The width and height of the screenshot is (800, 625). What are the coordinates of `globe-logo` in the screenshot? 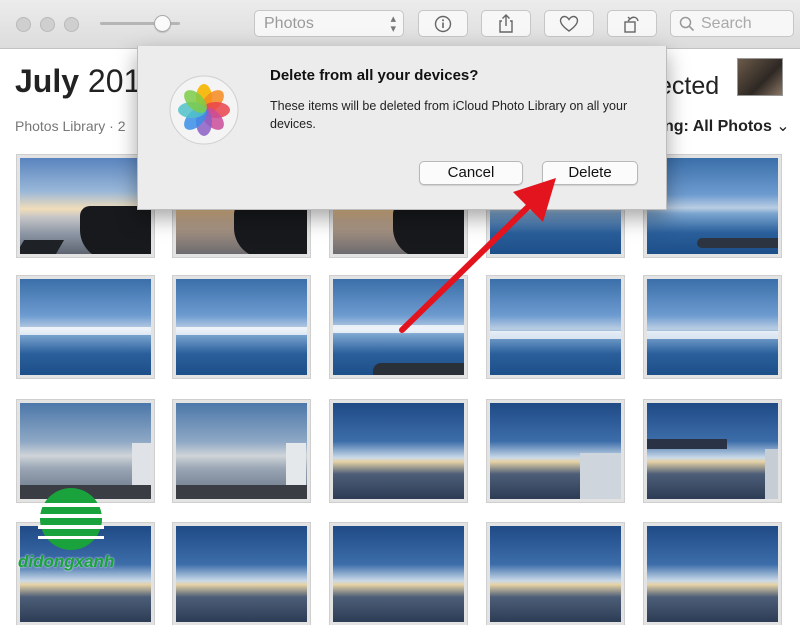 It's located at (71, 519).